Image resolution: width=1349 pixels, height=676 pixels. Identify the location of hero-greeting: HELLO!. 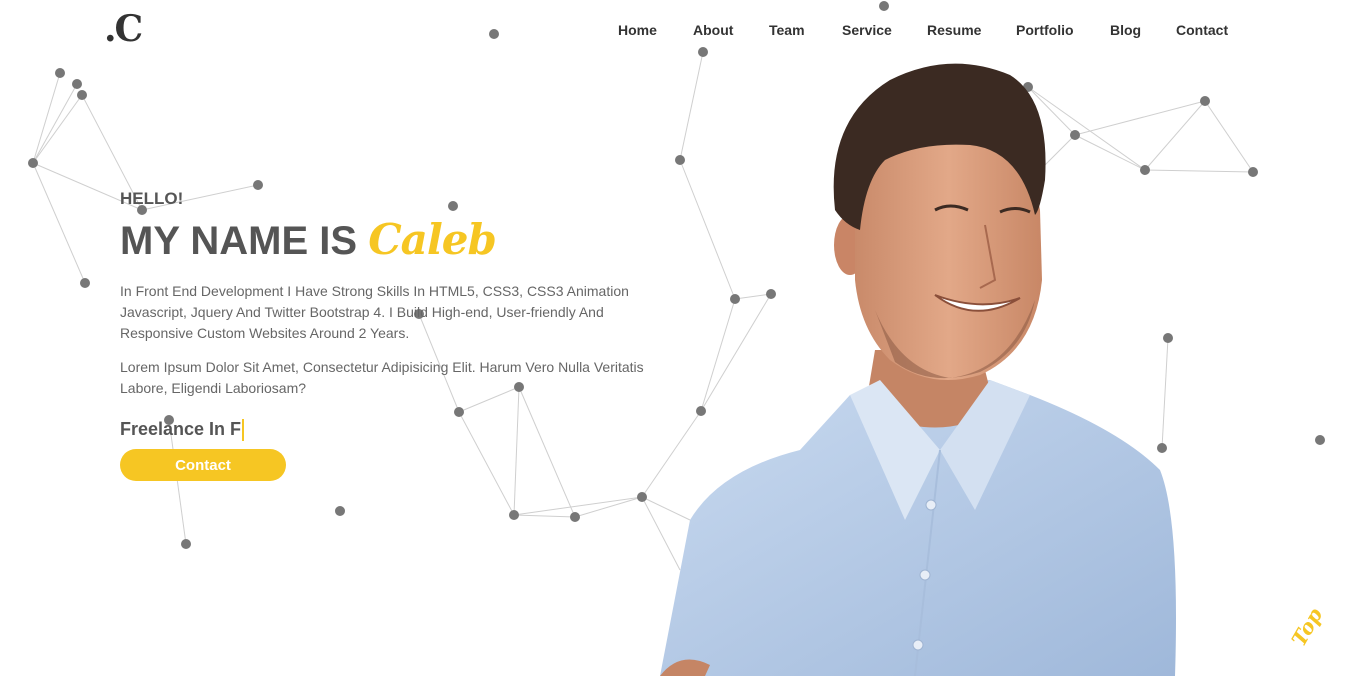
(152, 198).